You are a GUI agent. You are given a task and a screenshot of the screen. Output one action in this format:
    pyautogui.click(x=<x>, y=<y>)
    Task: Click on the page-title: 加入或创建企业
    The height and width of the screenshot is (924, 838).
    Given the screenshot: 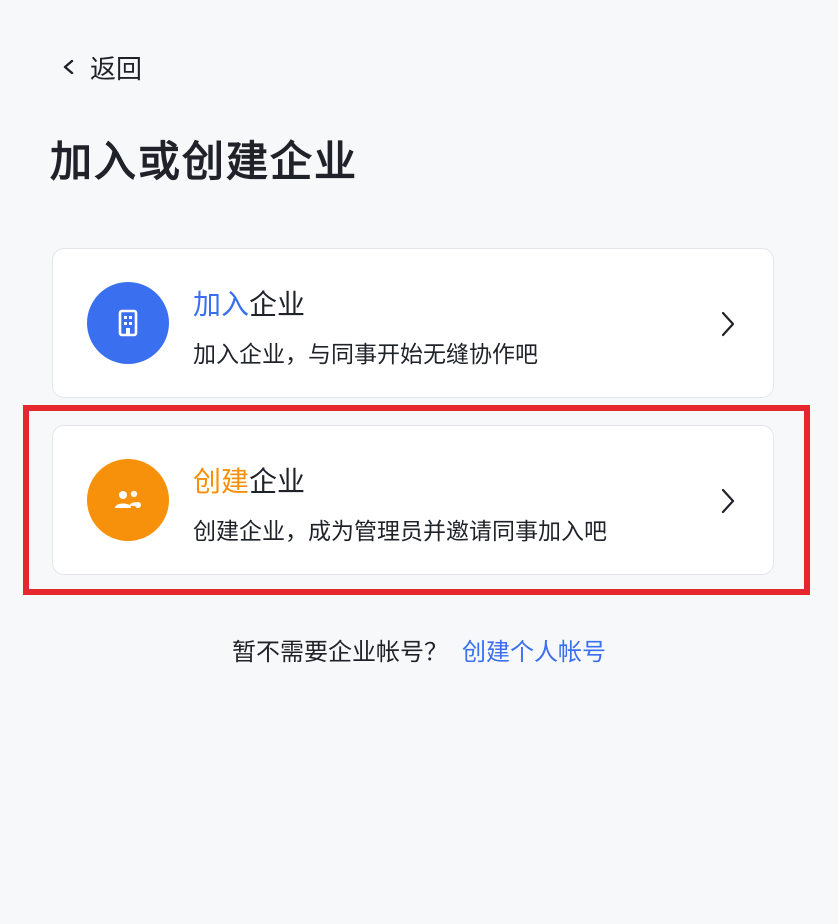 What is the action you would take?
    pyautogui.click(x=204, y=161)
    